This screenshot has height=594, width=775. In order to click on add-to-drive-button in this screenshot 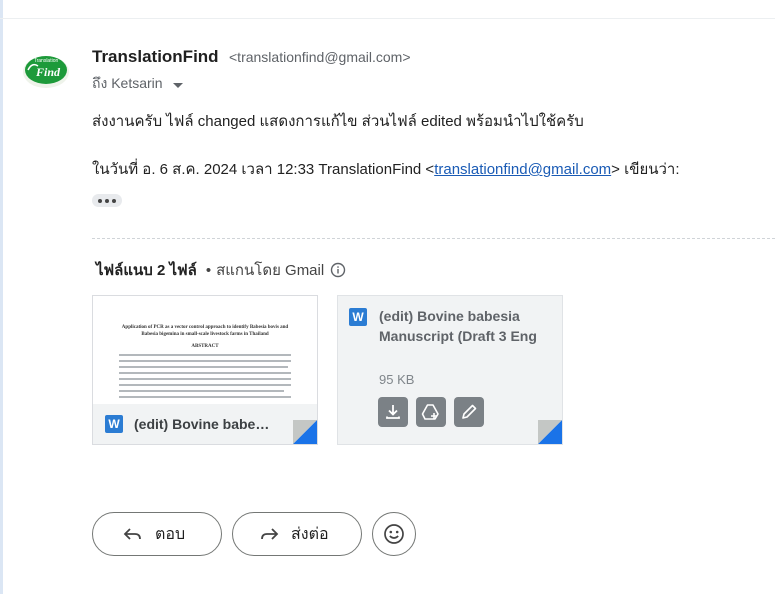, I will do `click(431, 412)`.